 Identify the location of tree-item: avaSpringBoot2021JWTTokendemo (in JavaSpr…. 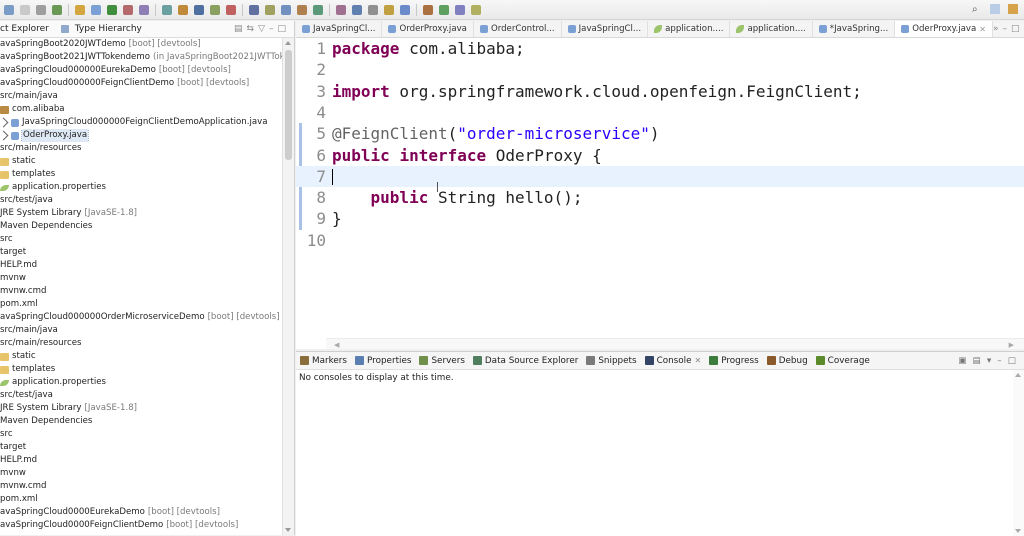
(141, 57).